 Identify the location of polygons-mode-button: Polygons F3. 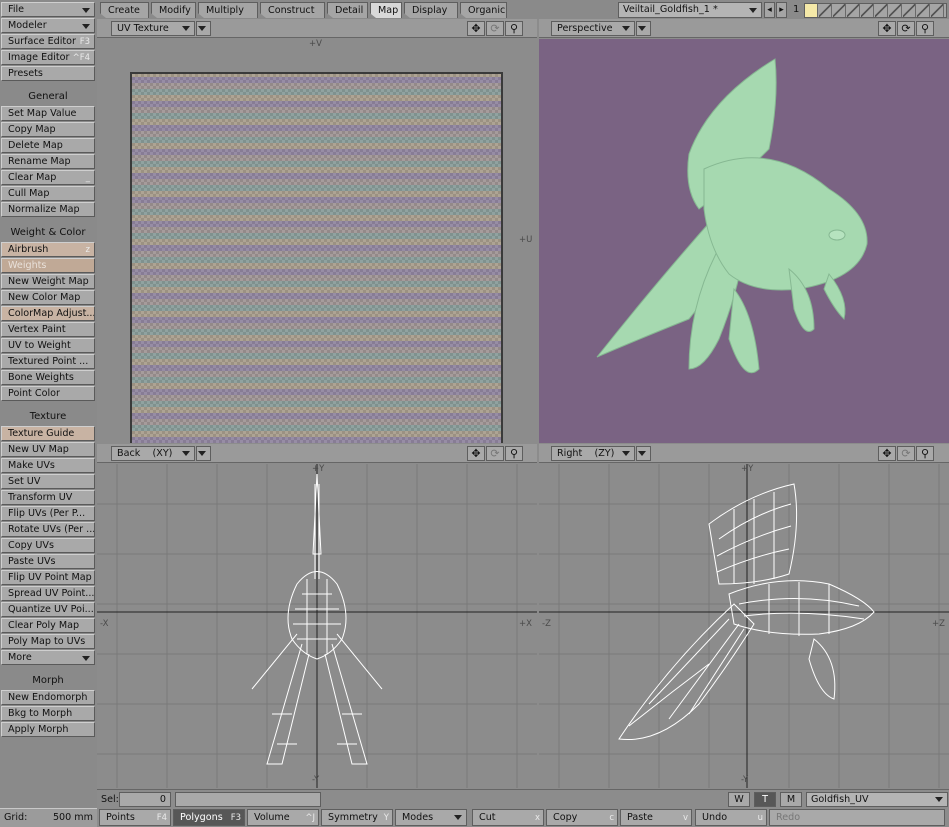
(209, 817).